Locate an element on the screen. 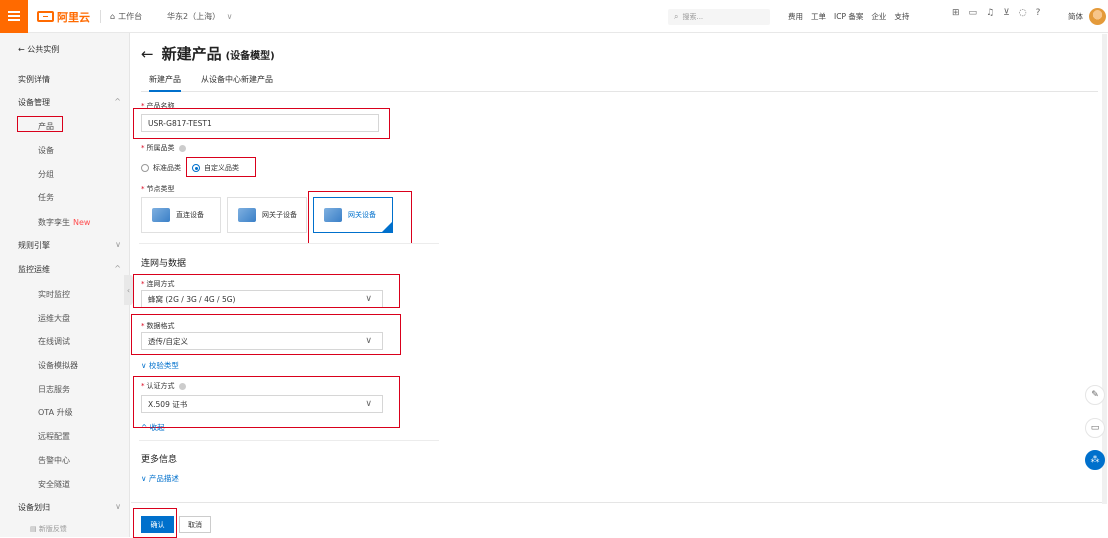  sidebar-item-device-management: 设备管理 ^ is located at coordinates (65, 102).